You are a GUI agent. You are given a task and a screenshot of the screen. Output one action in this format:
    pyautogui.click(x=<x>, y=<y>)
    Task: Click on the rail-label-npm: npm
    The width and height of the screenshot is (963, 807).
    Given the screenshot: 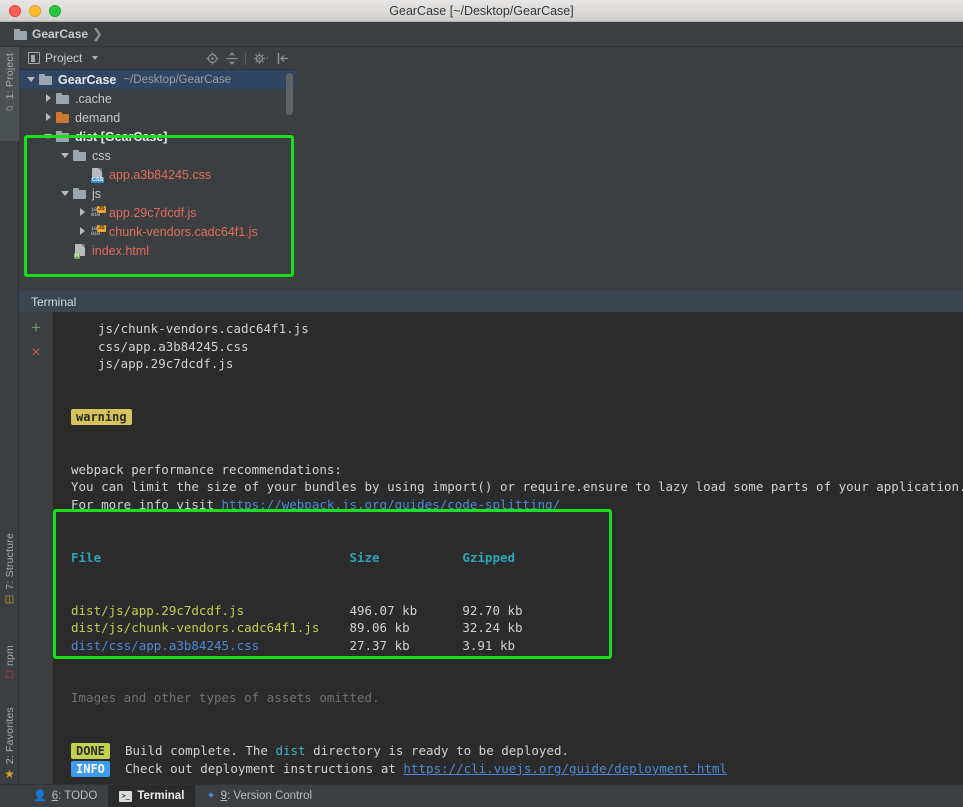 What is the action you would take?
    pyautogui.click(x=9, y=656)
    